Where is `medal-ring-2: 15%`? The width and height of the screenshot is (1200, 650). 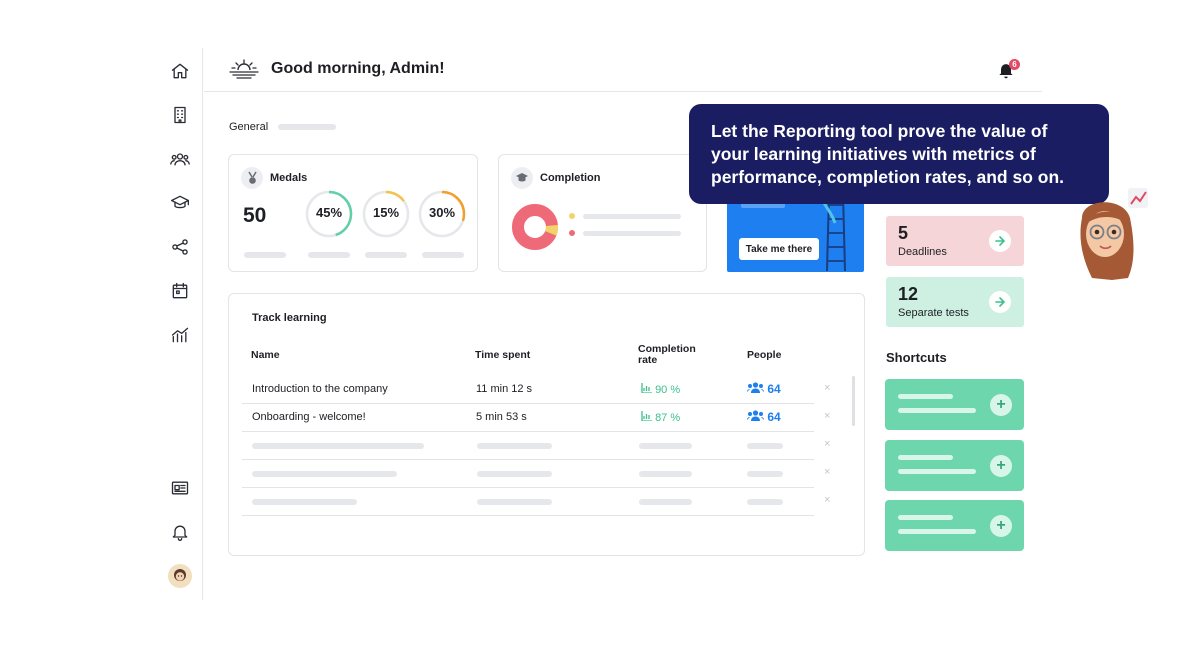
medal-ring-2: 15% is located at coordinates (386, 214).